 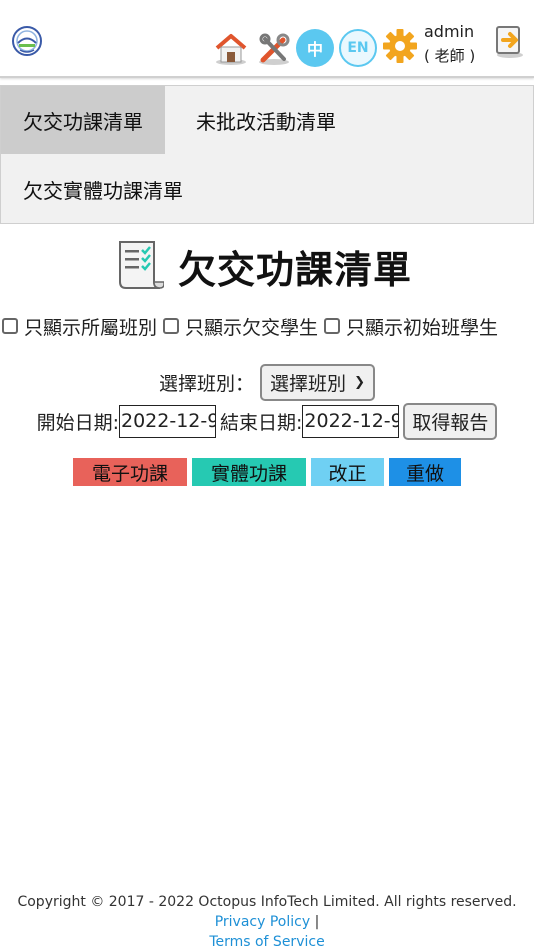 I want to click on report-tabs: 欠交功課清單 未批改活動清單 欠交實體功課清單, so click(x=267, y=154).